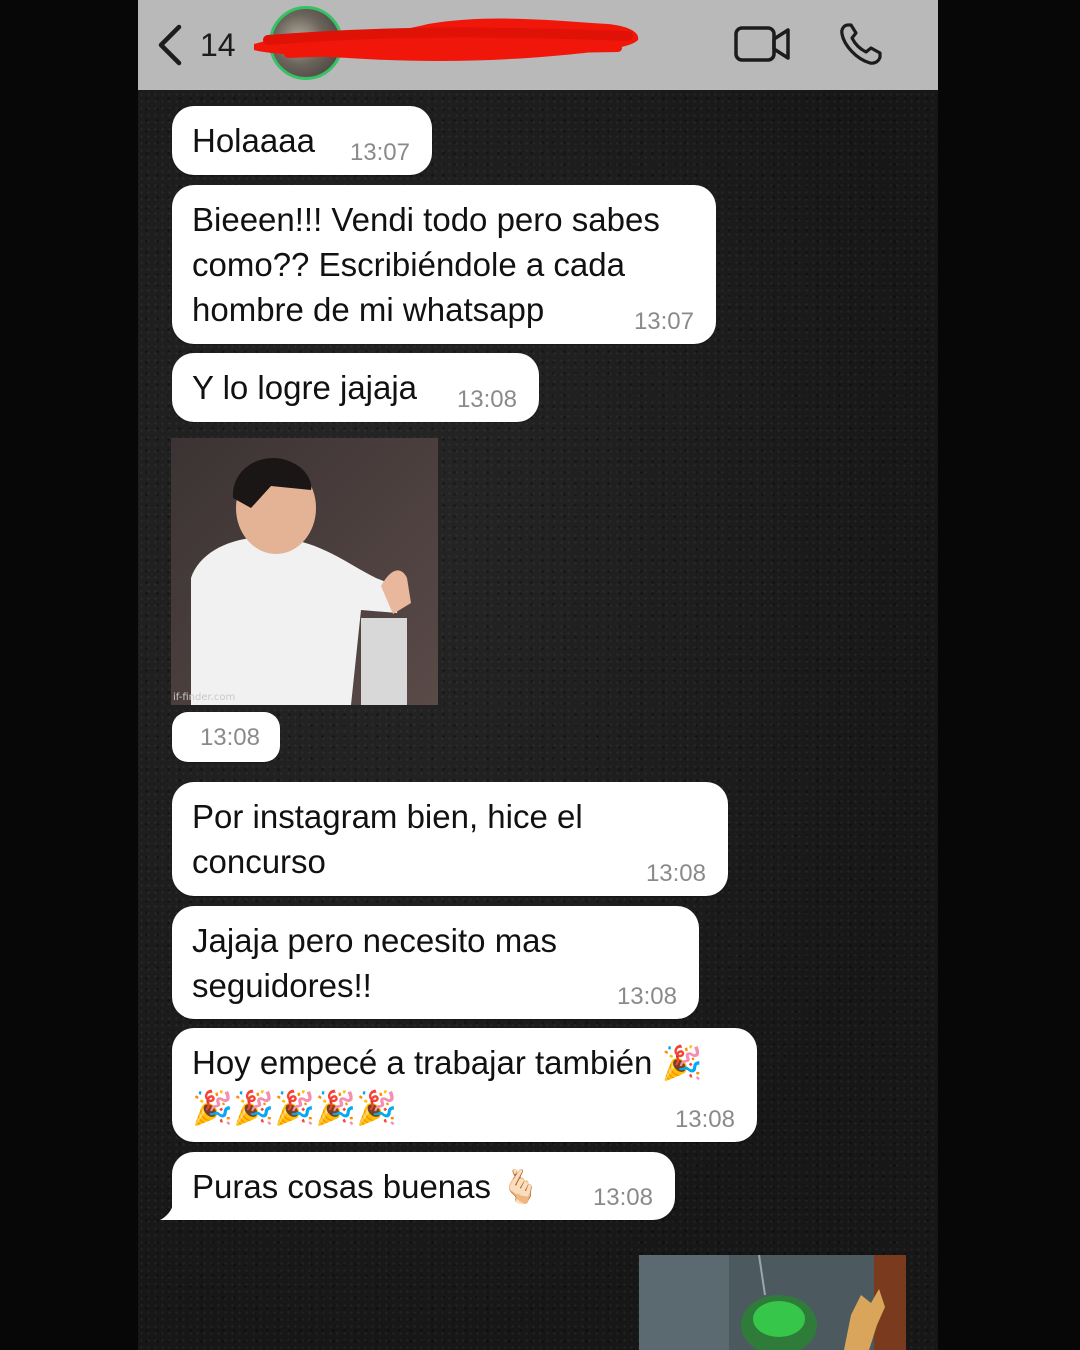 The image size is (1080, 1350). I want to click on message-text: Puras cosas buenas 🫰🏻, so click(367, 1186).